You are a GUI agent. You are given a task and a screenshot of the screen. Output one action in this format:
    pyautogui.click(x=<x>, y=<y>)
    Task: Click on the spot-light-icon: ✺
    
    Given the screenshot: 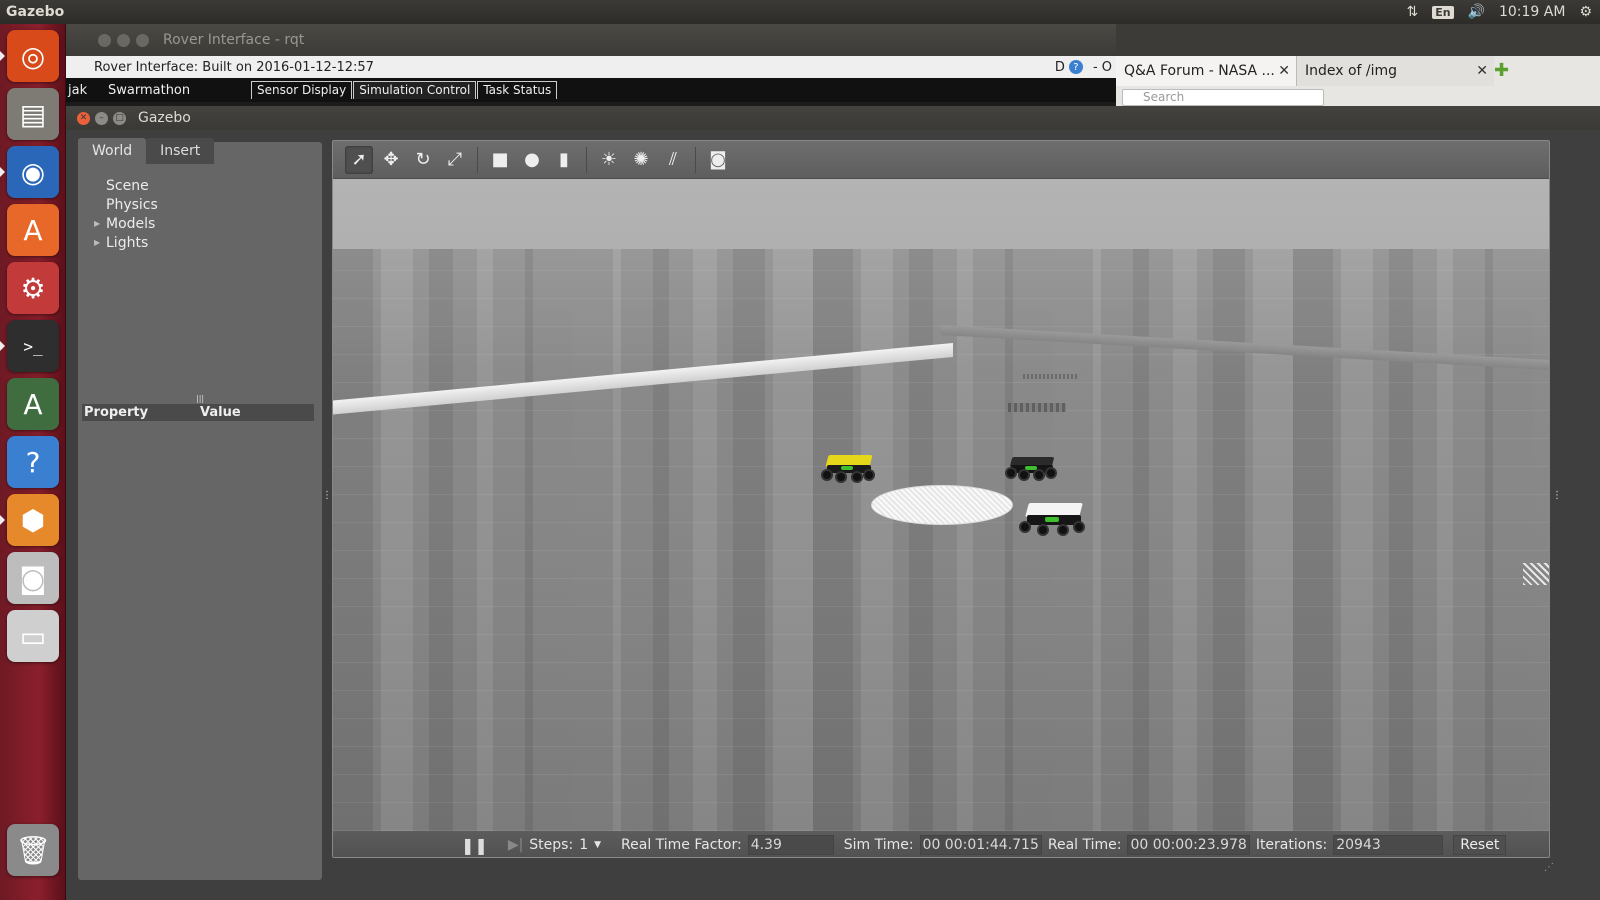 What is the action you would take?
    pyautogui.click(x=641, y=159)
    